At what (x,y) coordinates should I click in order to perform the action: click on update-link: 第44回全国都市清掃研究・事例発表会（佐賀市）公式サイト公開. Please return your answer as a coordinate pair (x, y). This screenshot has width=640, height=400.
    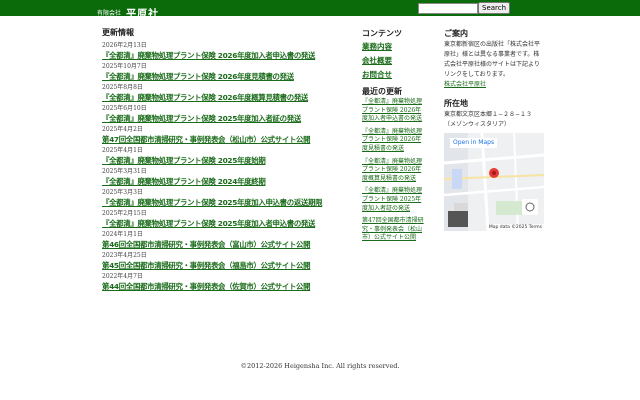
    Looking at the image, I should click on (222, 287).